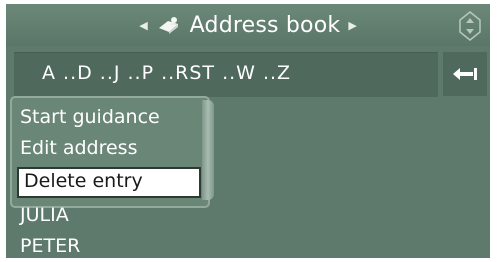 The image size is (497, 262). I want to click on contact-list-item: JULIA, so click(44, 215).